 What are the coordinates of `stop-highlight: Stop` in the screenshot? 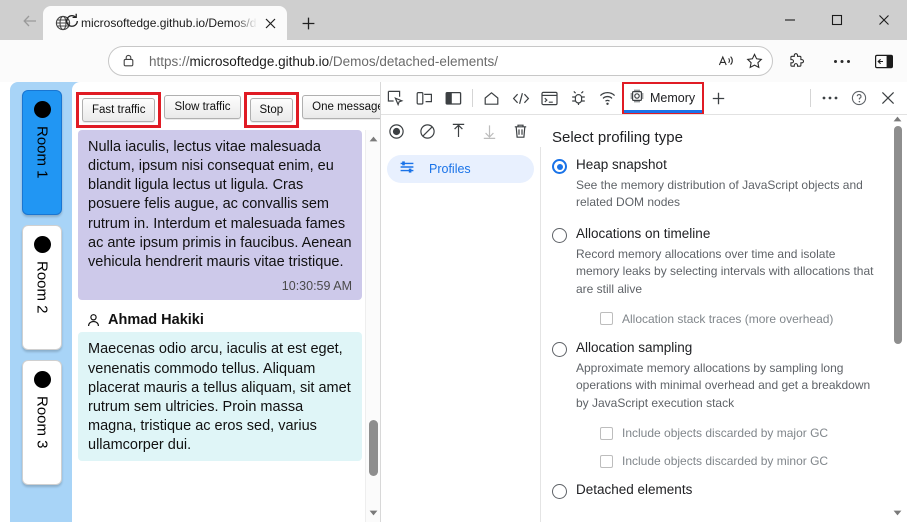 It's located at (271, 110).